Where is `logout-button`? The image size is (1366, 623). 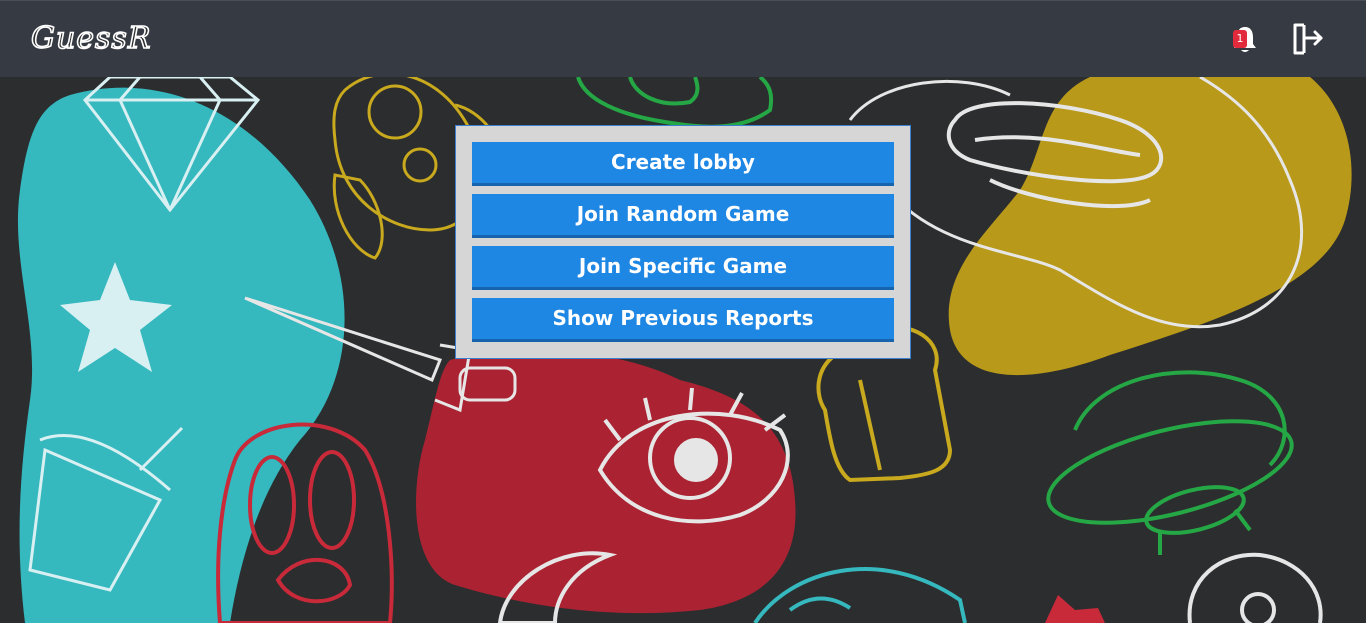 logout-button is located at coordinates (1308, 39).